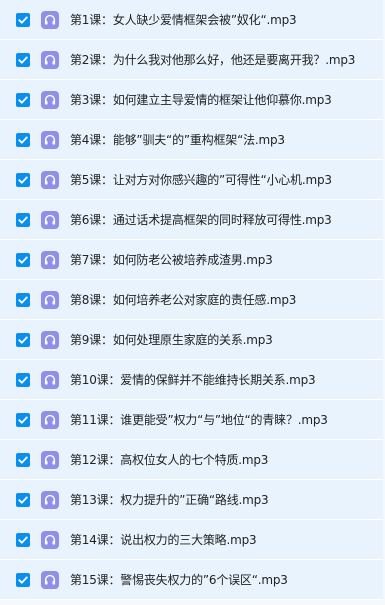 Image resolution: width=385 pixels, height=605 pixels. I want to click on file-row: 第2课：为什么我对他那么好，他还是要离开我？.mp3, so click(191, 60).